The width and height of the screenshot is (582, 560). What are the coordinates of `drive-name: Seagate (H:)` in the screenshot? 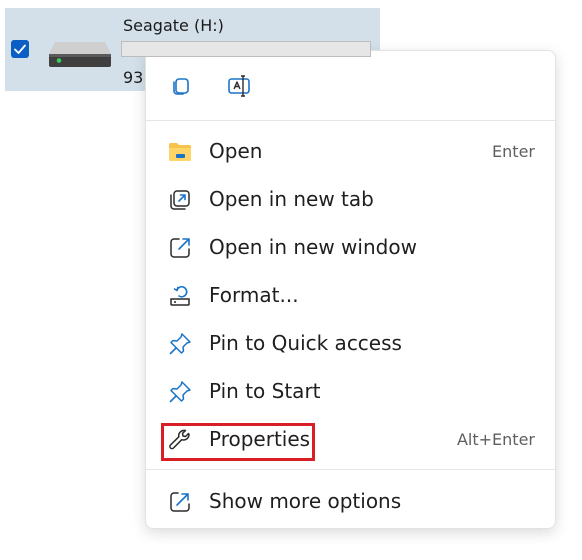 It's located at (173, 25).